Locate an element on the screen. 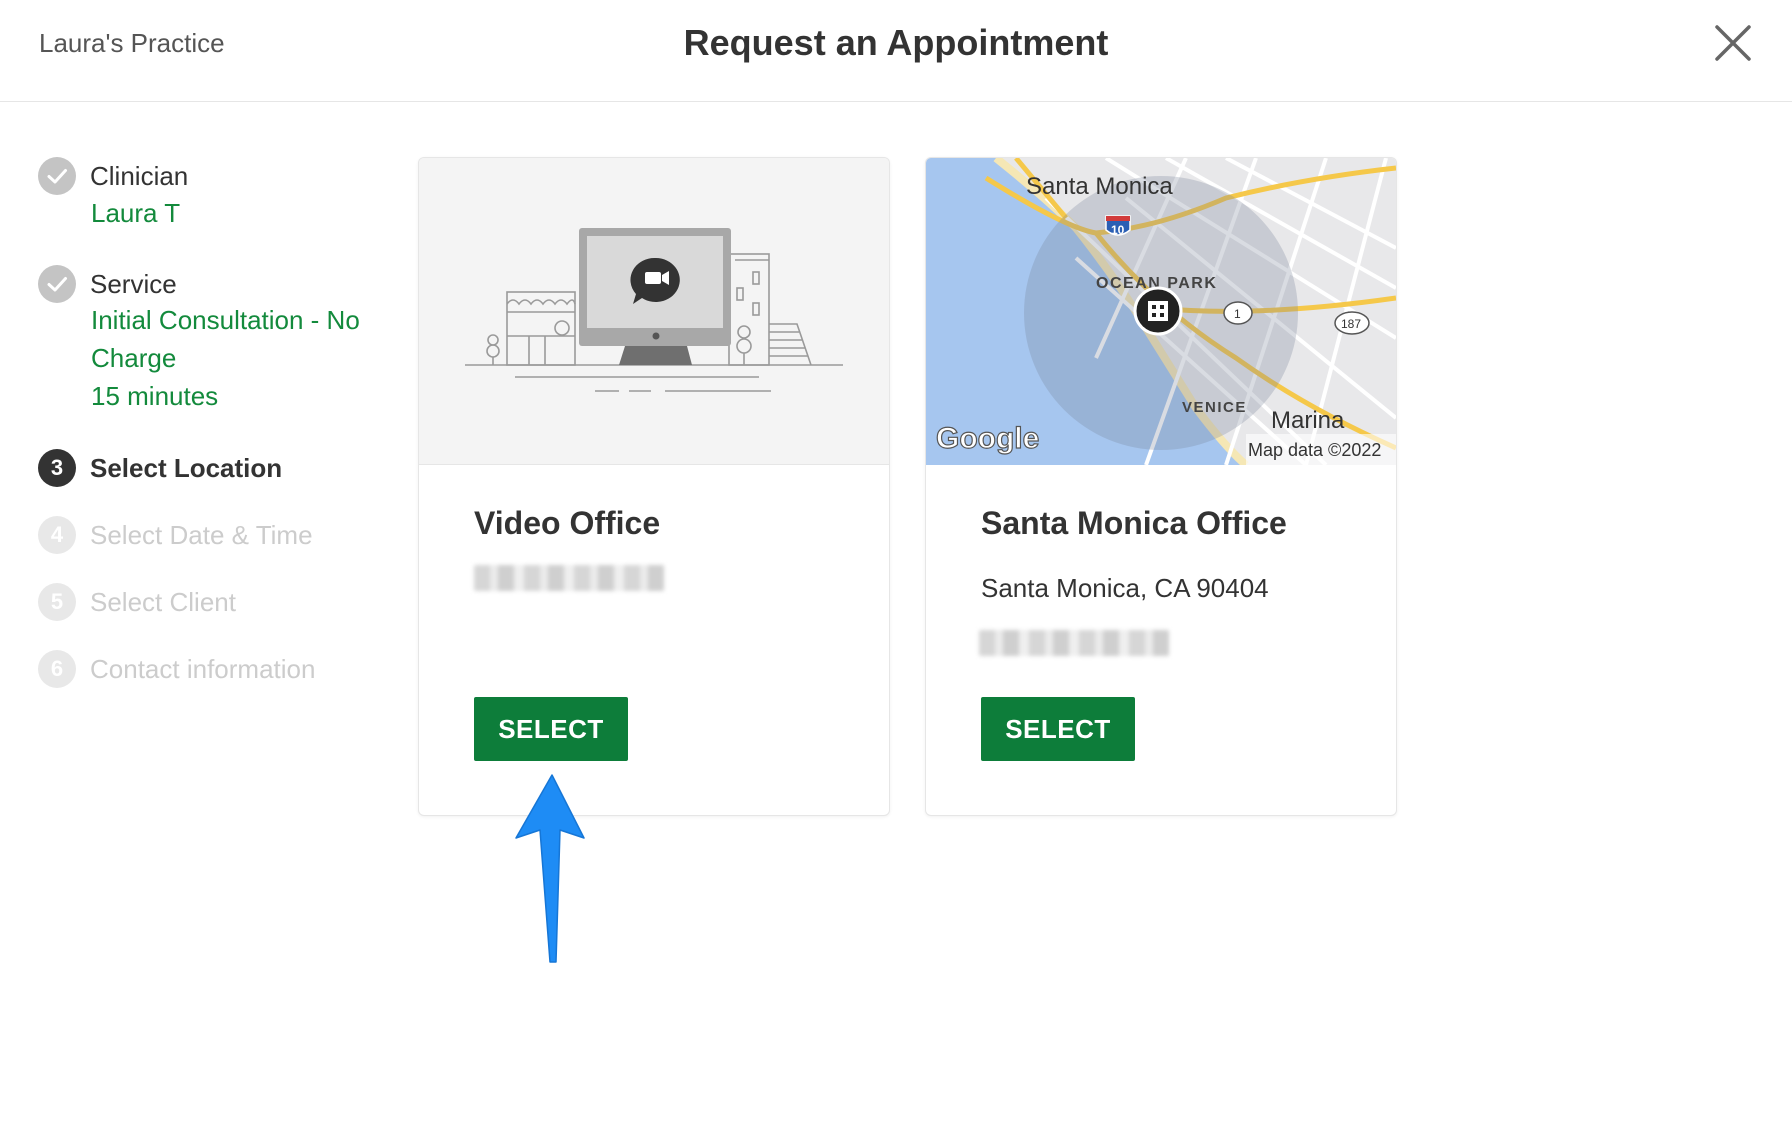  video-monitor-icon is located at coordinates (654, 310).